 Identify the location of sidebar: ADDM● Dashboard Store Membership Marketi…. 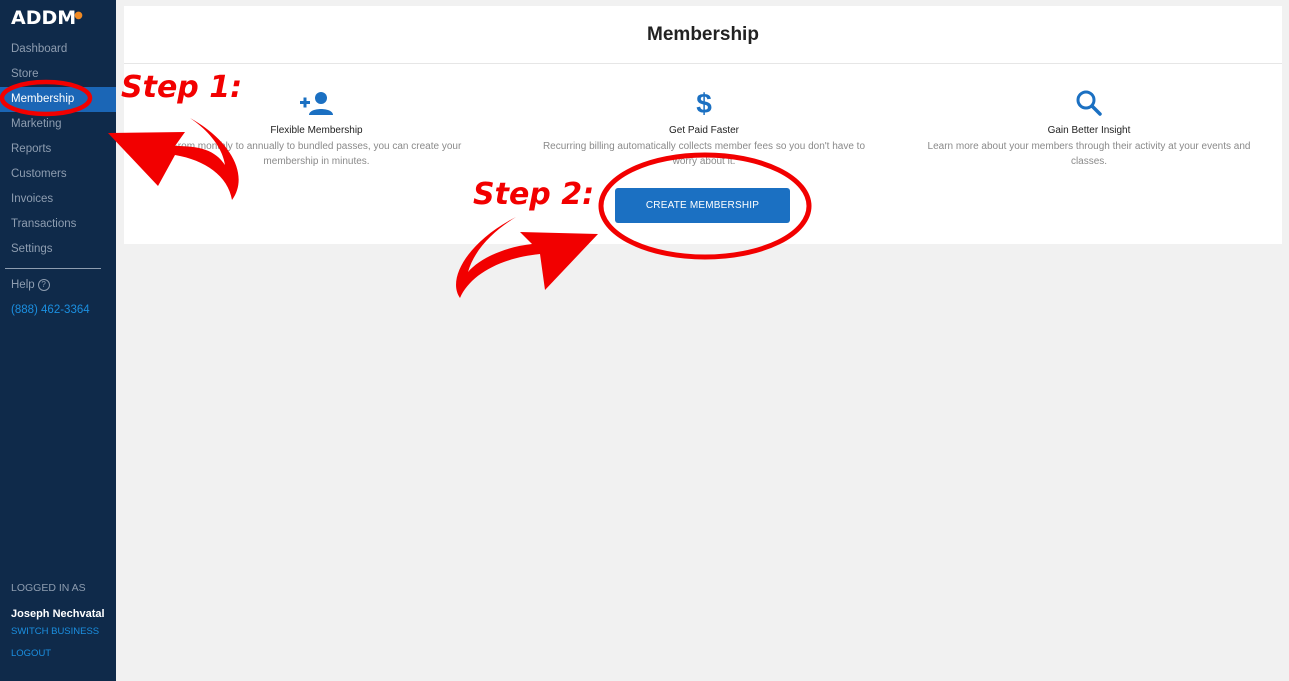
(58, 340).